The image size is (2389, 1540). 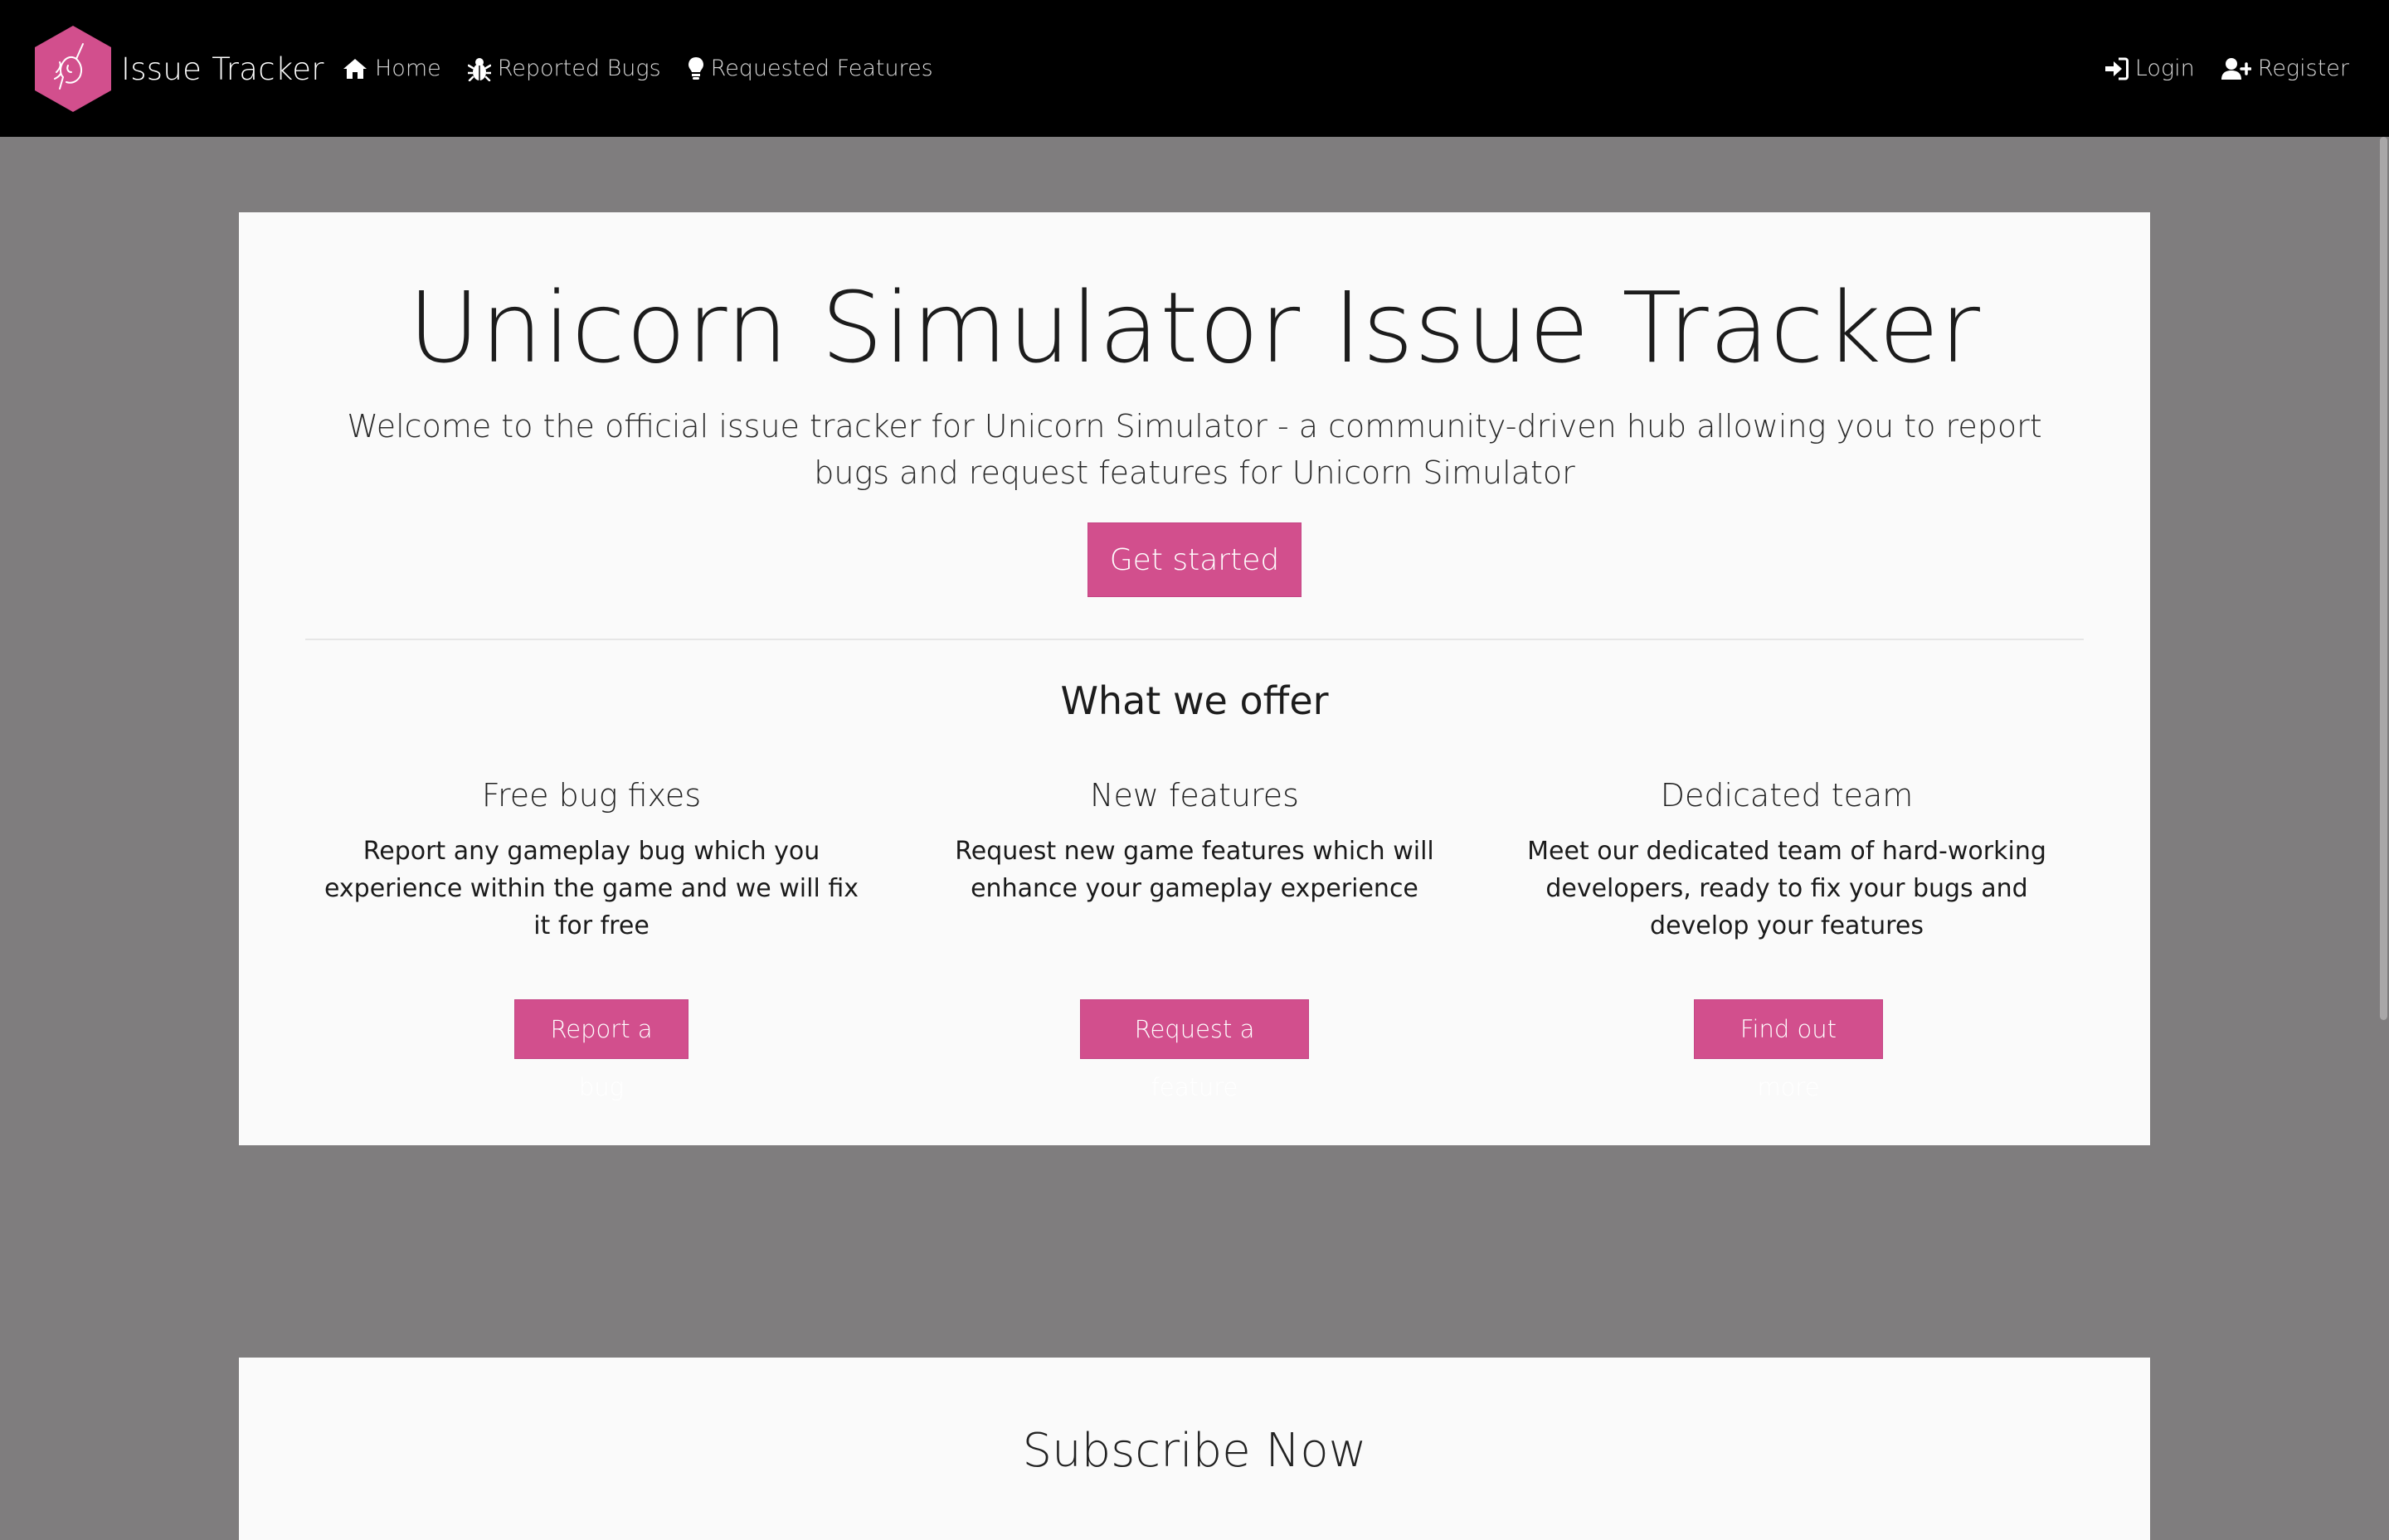 What do you see at coordinates (601, 1050) in the screenshot?
I see `report-a-bug-button: Report a bug` at bounding box center [601, 1050].